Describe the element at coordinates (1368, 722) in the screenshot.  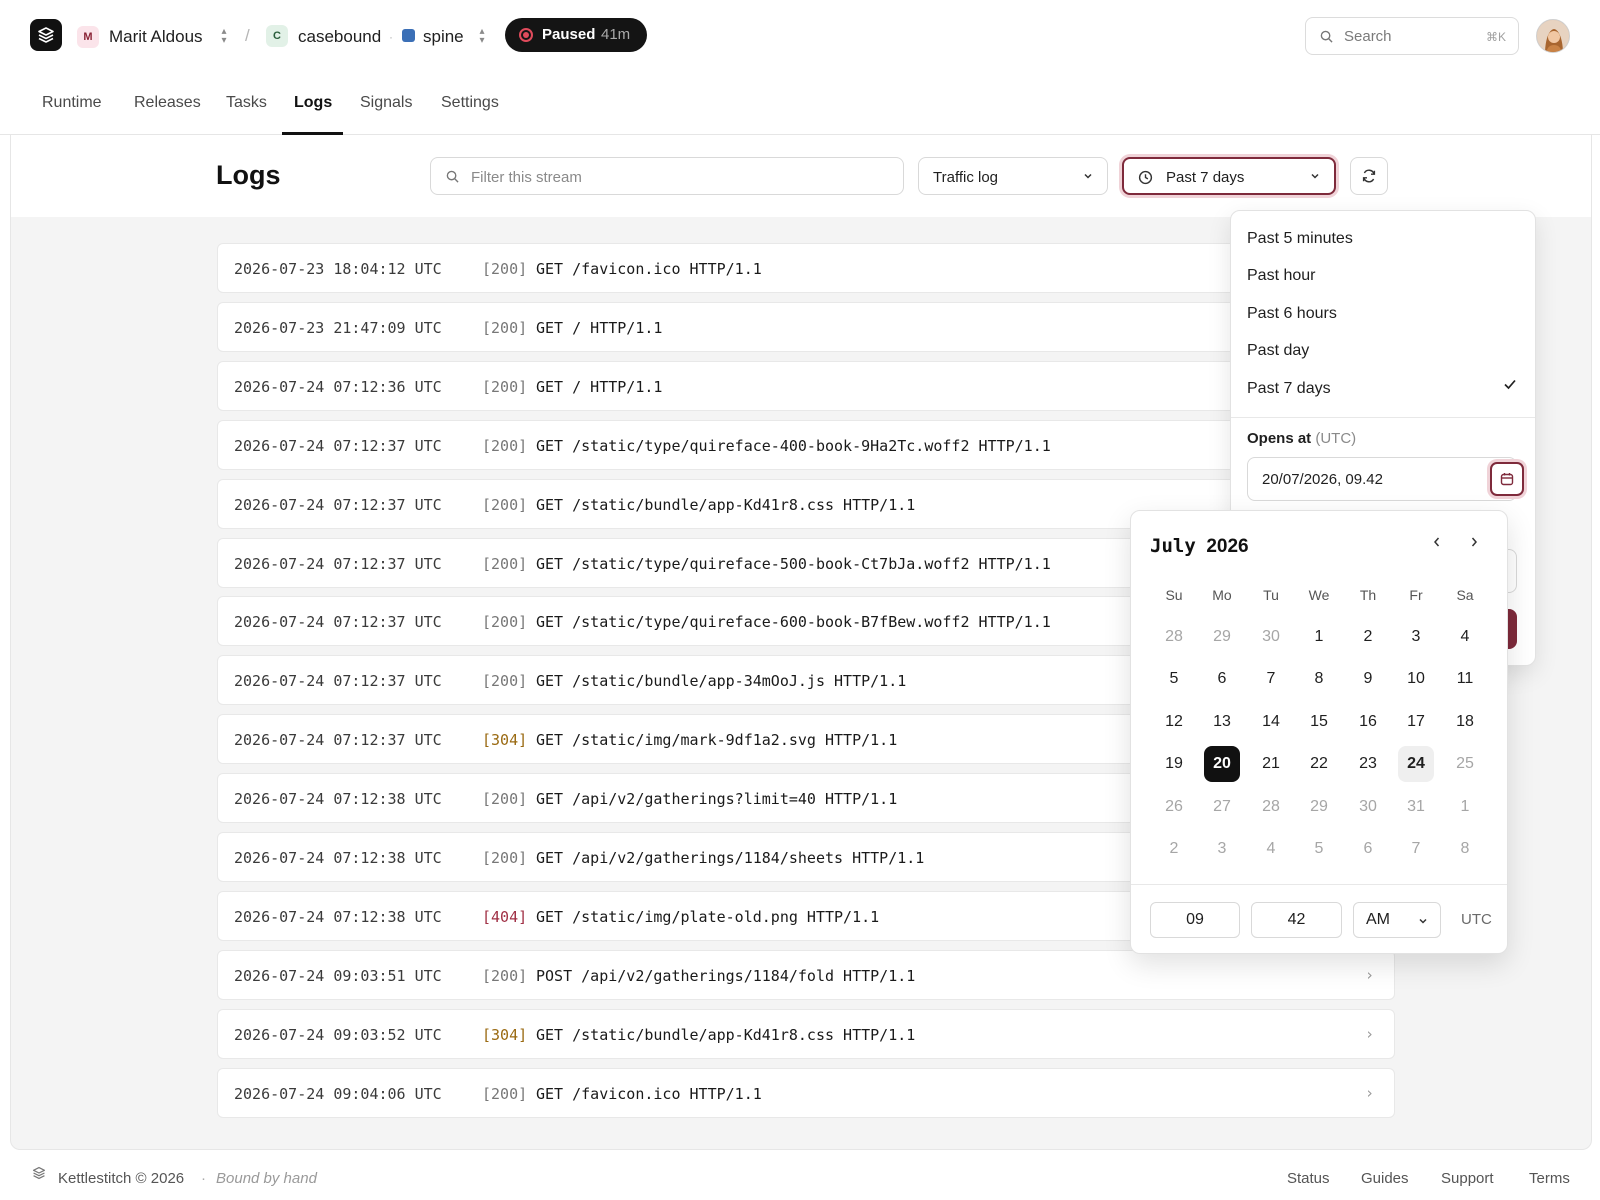
I see `calendar-day: 16` at that location.